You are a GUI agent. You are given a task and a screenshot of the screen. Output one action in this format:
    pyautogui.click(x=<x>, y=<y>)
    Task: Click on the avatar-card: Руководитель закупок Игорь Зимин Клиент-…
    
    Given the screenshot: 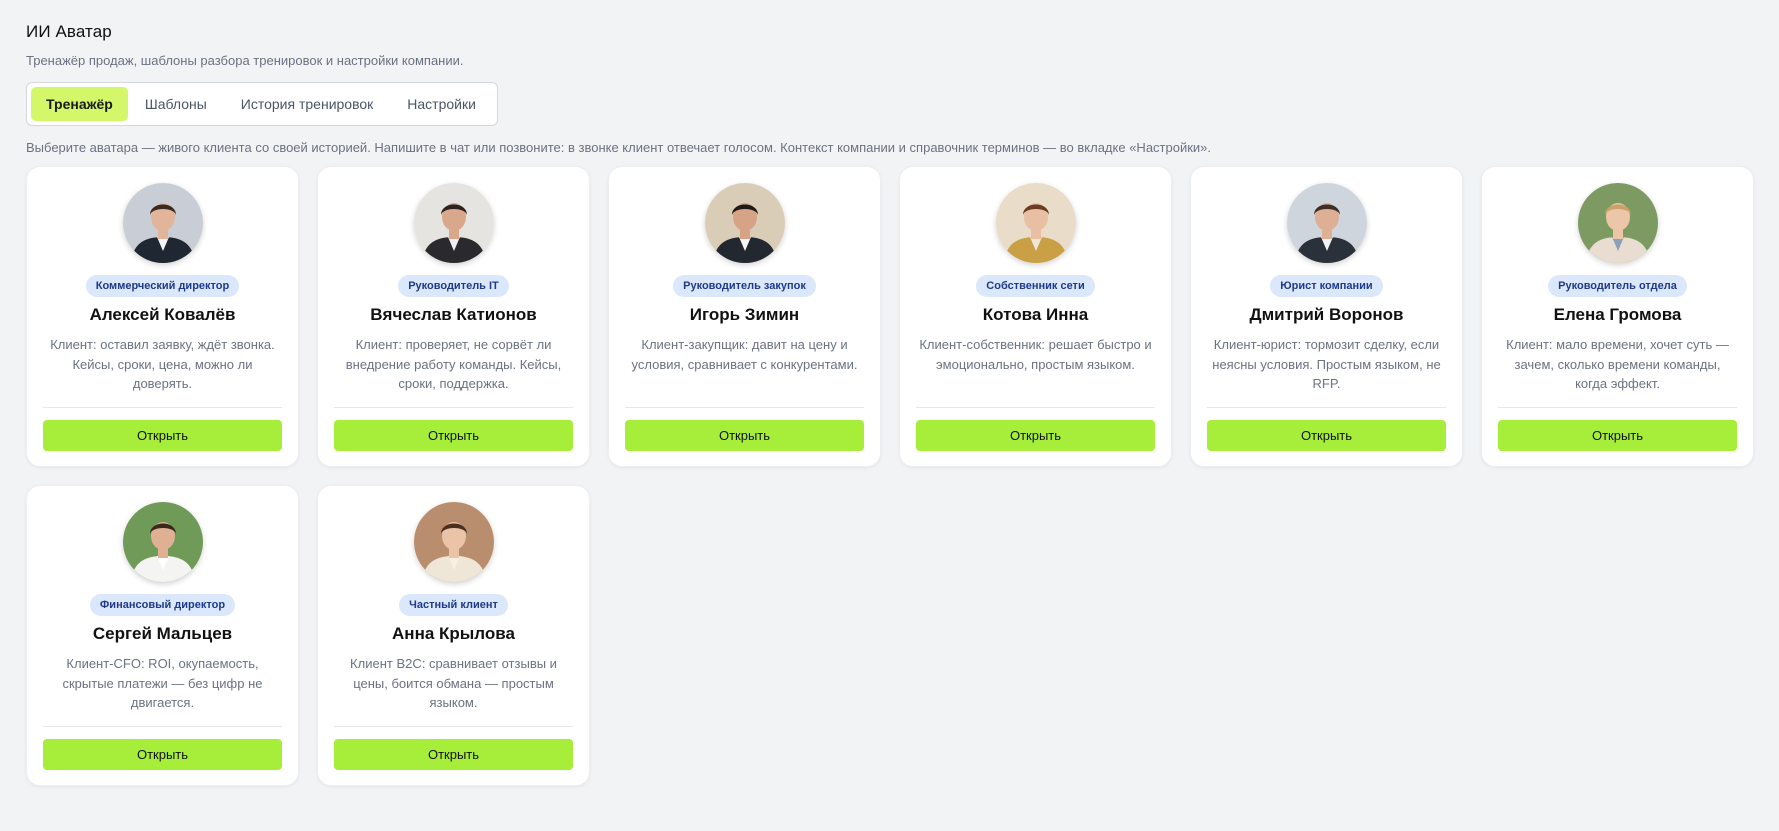 What is the action you would take?
    pyautogui.click(x=744, y=316)
    